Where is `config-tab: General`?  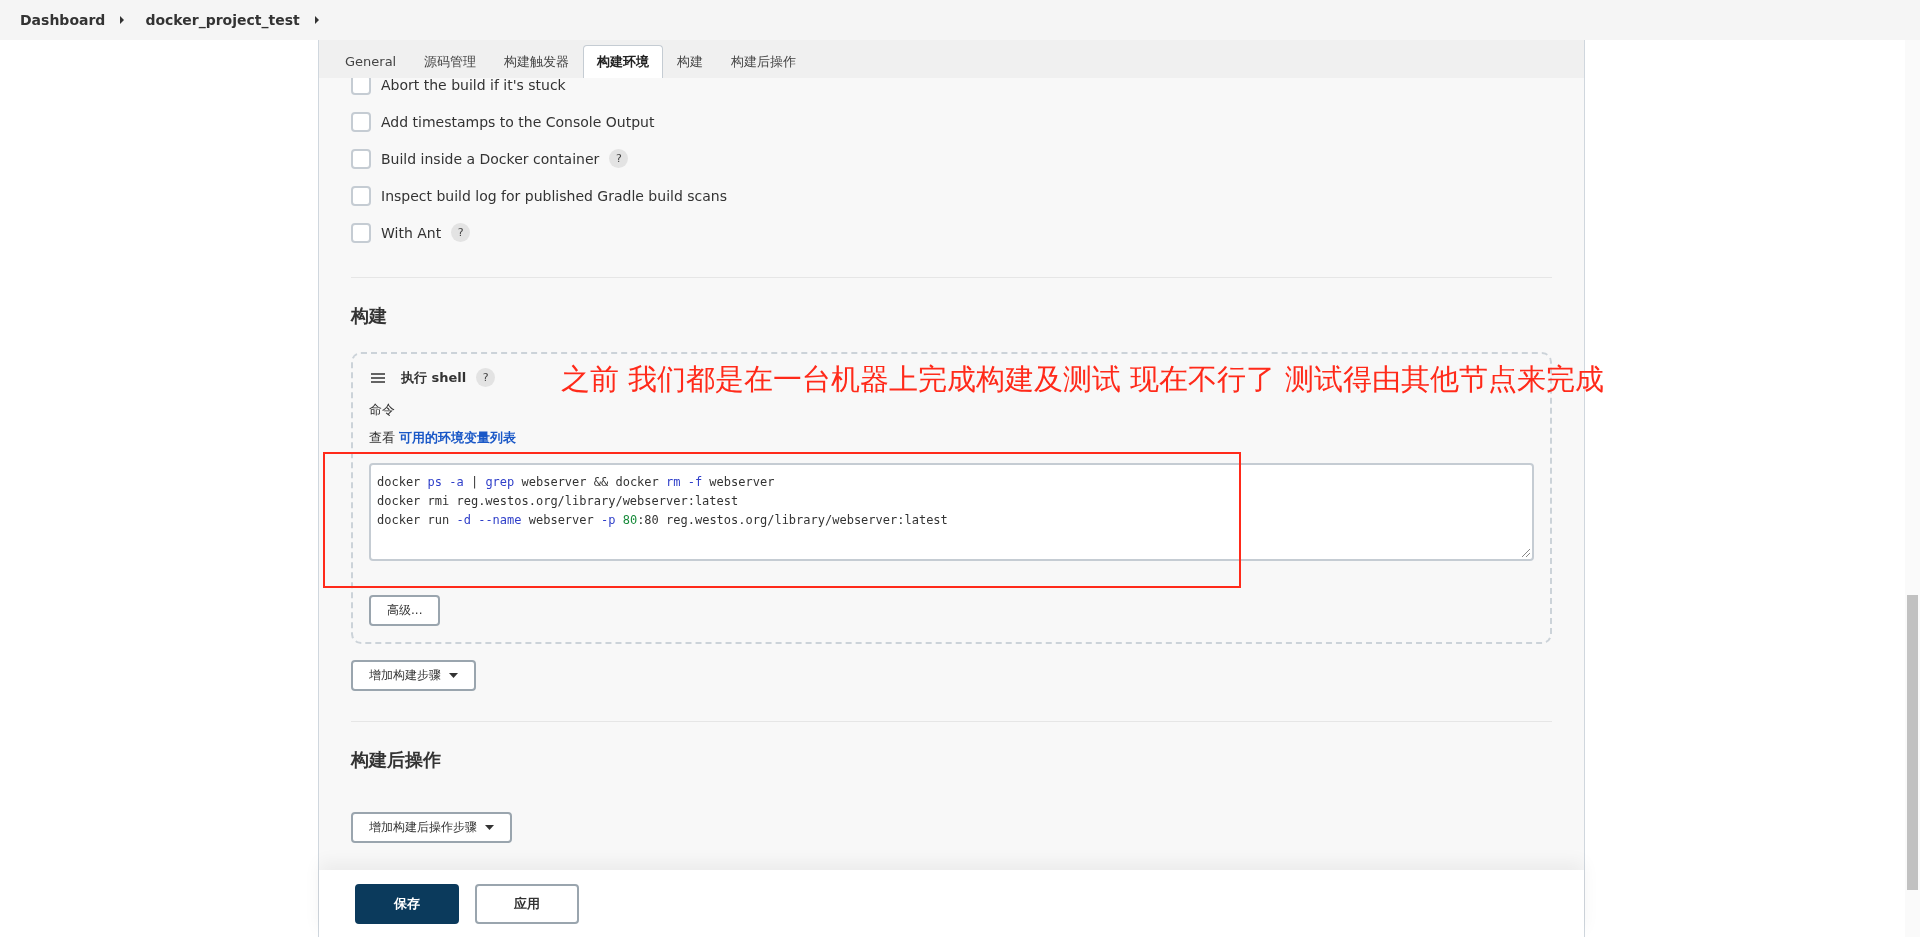
config-tab: General is located at coordinates (371, 61).